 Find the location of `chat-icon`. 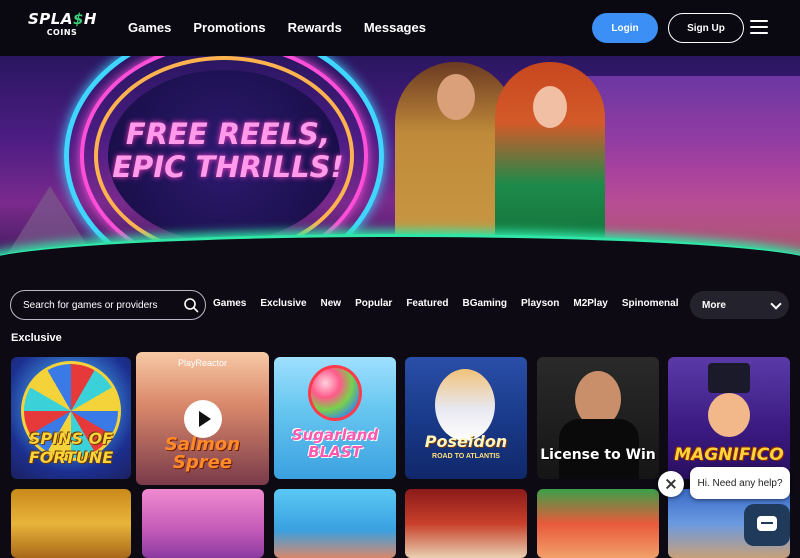

chat-icon is located at coordinates (767, 523).